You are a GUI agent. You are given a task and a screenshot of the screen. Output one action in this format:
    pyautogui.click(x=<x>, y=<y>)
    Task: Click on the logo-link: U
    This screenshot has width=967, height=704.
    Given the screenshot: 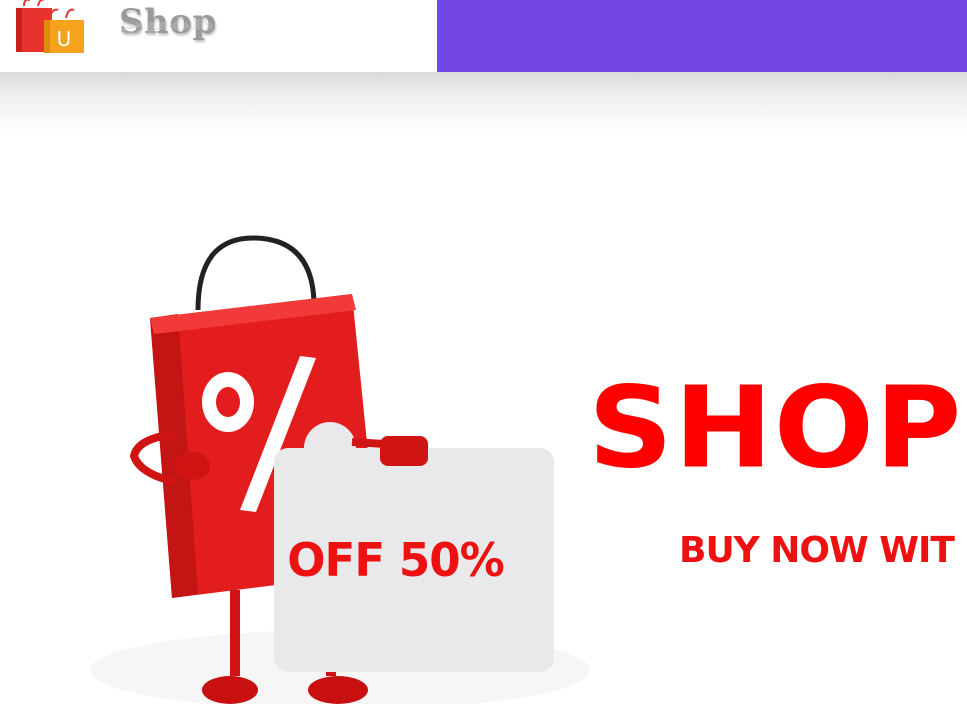 What is the action you would take?
    pyautogui.click(x=50, y=28)
    